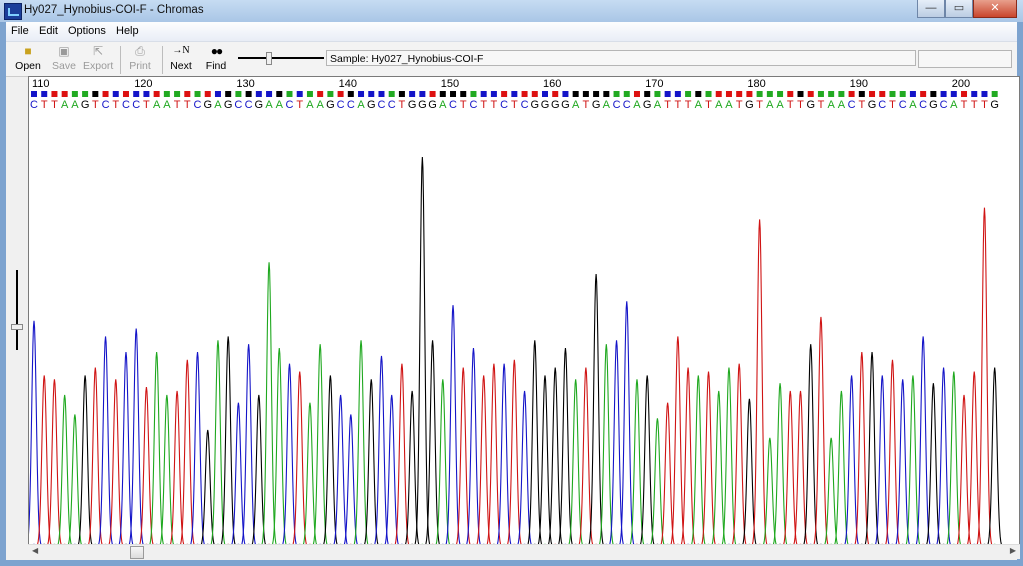 The height and width of the screenshot is (566, 1023). What do you see at coordinates (995, 9) in the screenshot?
I see `close-button: ✕` at bounding box center [995, 9].